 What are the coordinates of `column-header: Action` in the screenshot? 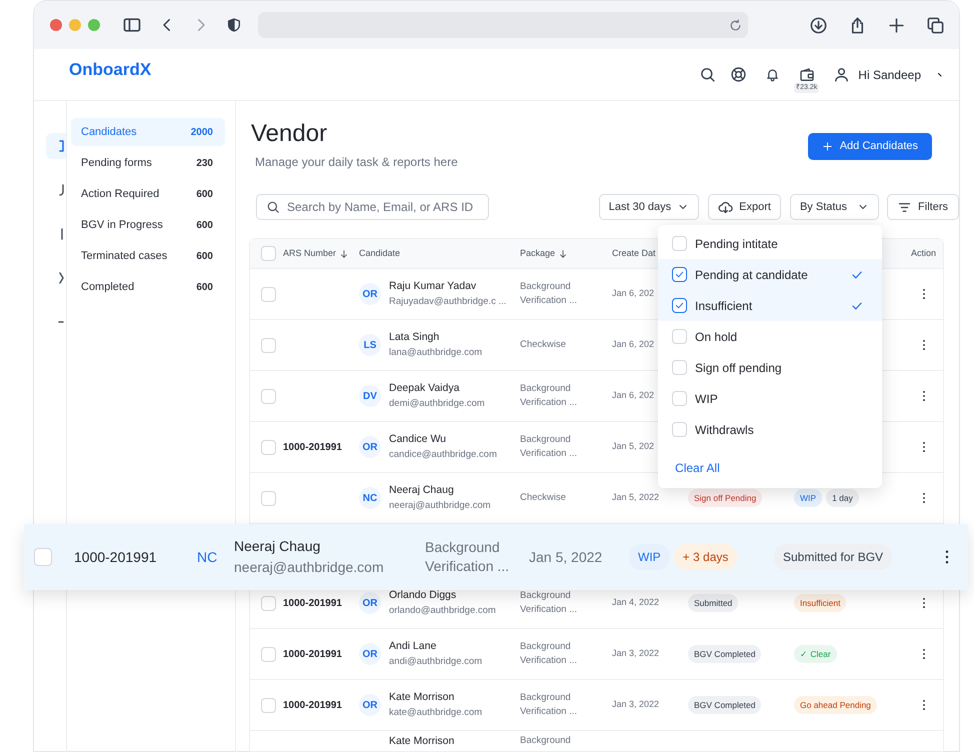 It's located at (923, 253).